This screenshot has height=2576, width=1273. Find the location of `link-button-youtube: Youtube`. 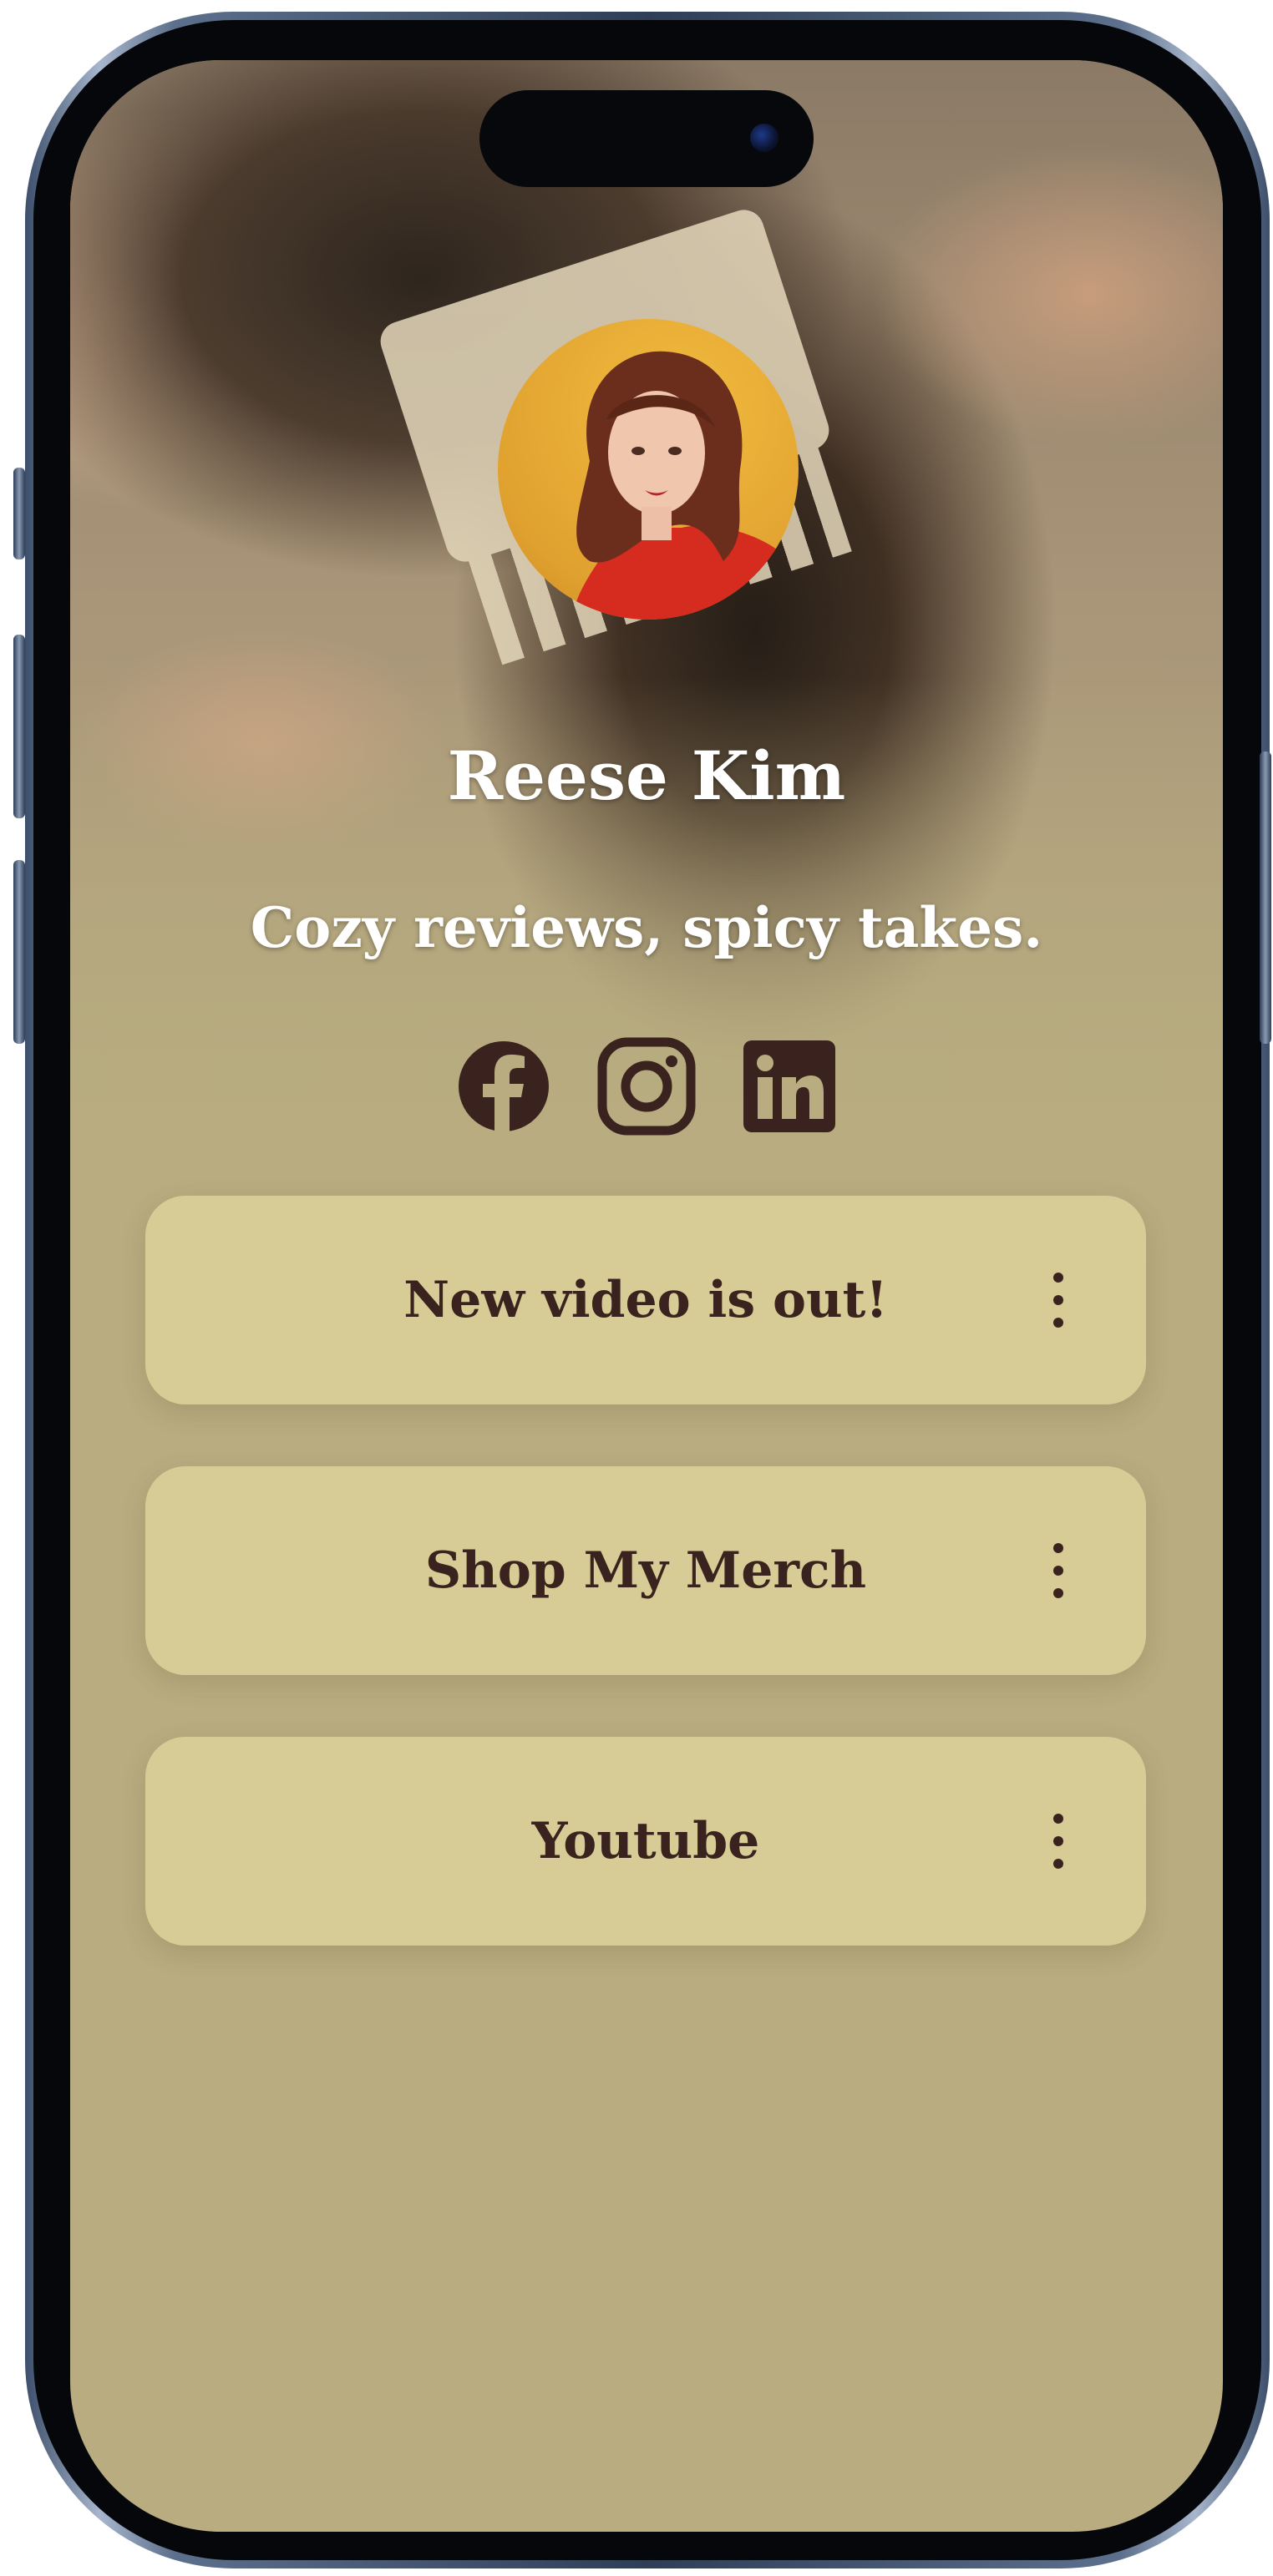

link-button-youtube: Youtube is located at coordinates (645, 1841).